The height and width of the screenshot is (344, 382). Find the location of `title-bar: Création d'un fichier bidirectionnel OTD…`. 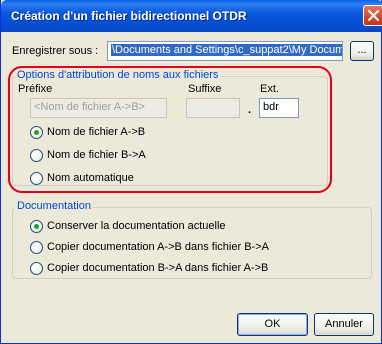

title-bar: Création d'un fichier bidirectionnel OTD… is located at coordinates (191, 16).